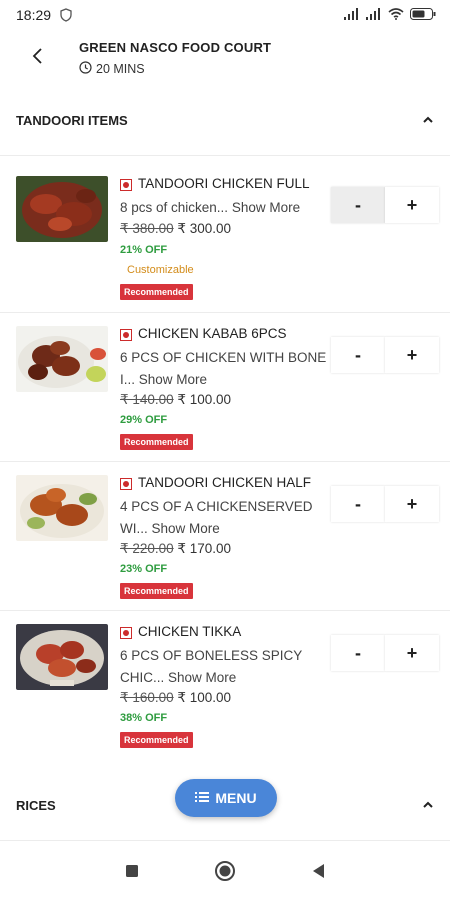 The image size is (450, 900). What do you see at coordinates (144, 420) in the screenshot?
I see `discount-label: 29% OFF` at bounding box center [144, 420].